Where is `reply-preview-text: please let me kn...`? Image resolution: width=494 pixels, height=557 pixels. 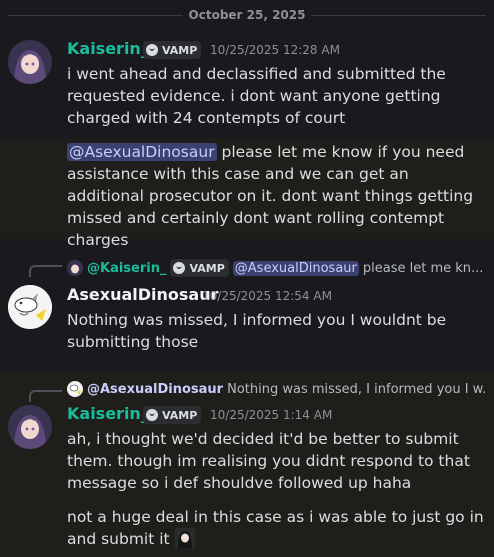
reply-preview-text: please let me kn... is located at coordinates (423, 268).